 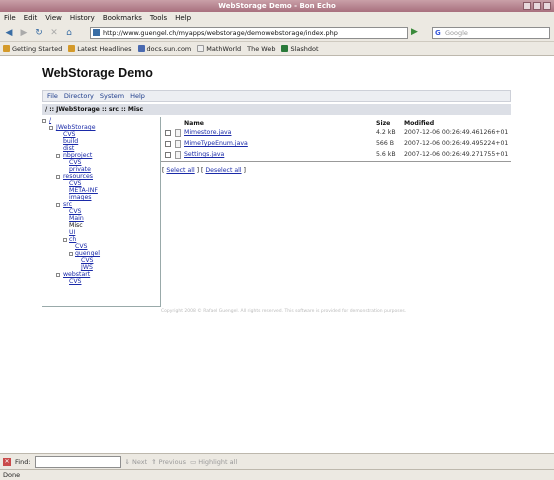 What do you see at coordinates (76, 218) in the screenshot?
I see `tree-item: Main` at bounding box center [76, 218].